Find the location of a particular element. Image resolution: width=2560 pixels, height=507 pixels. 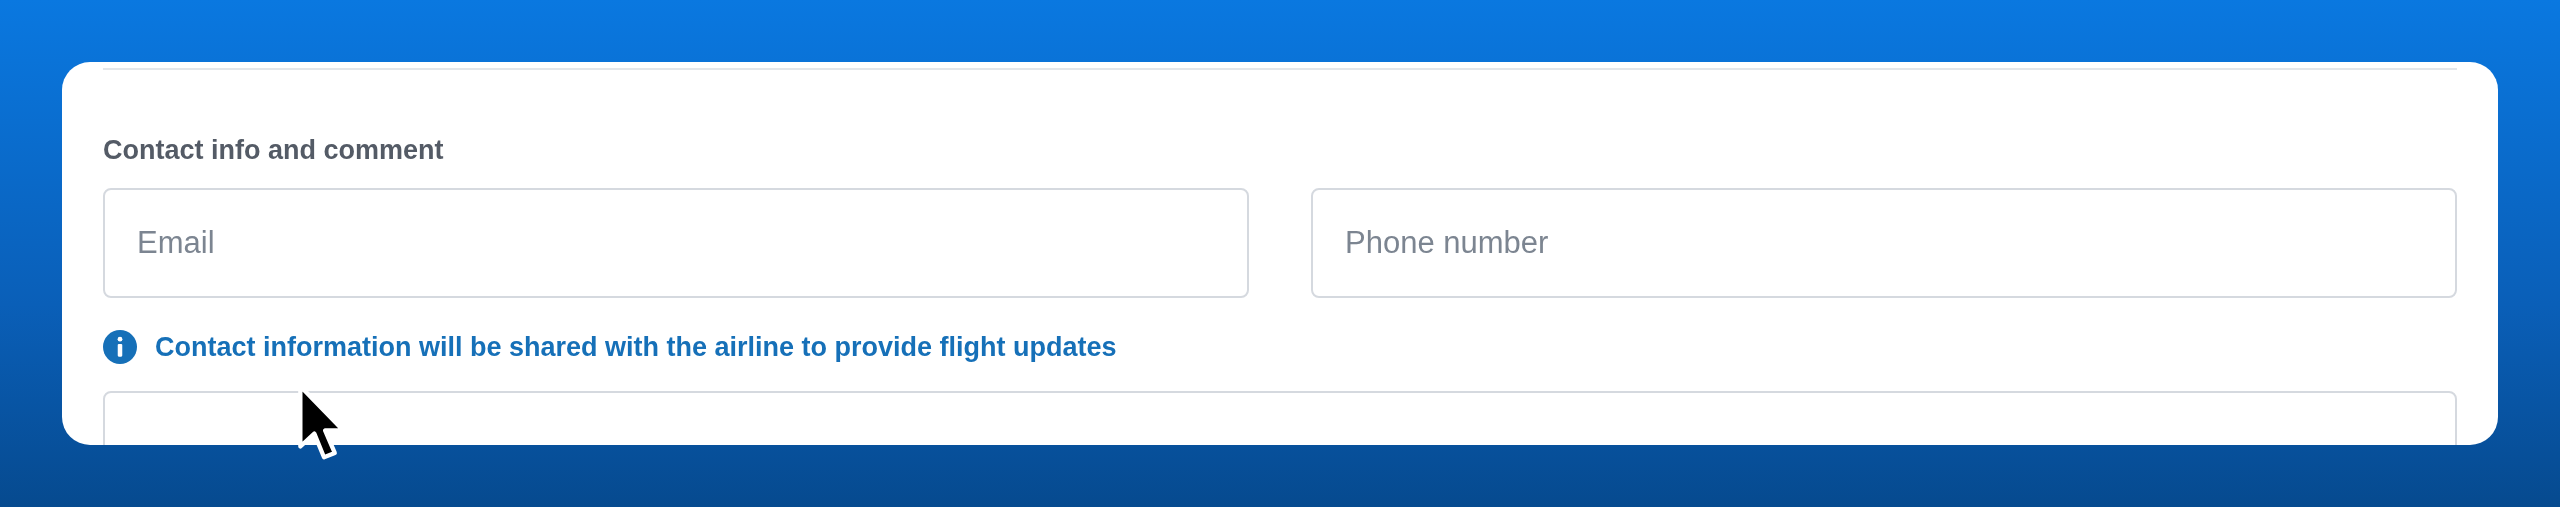

input-field: Phone number is located at coordinates (1884, 243).